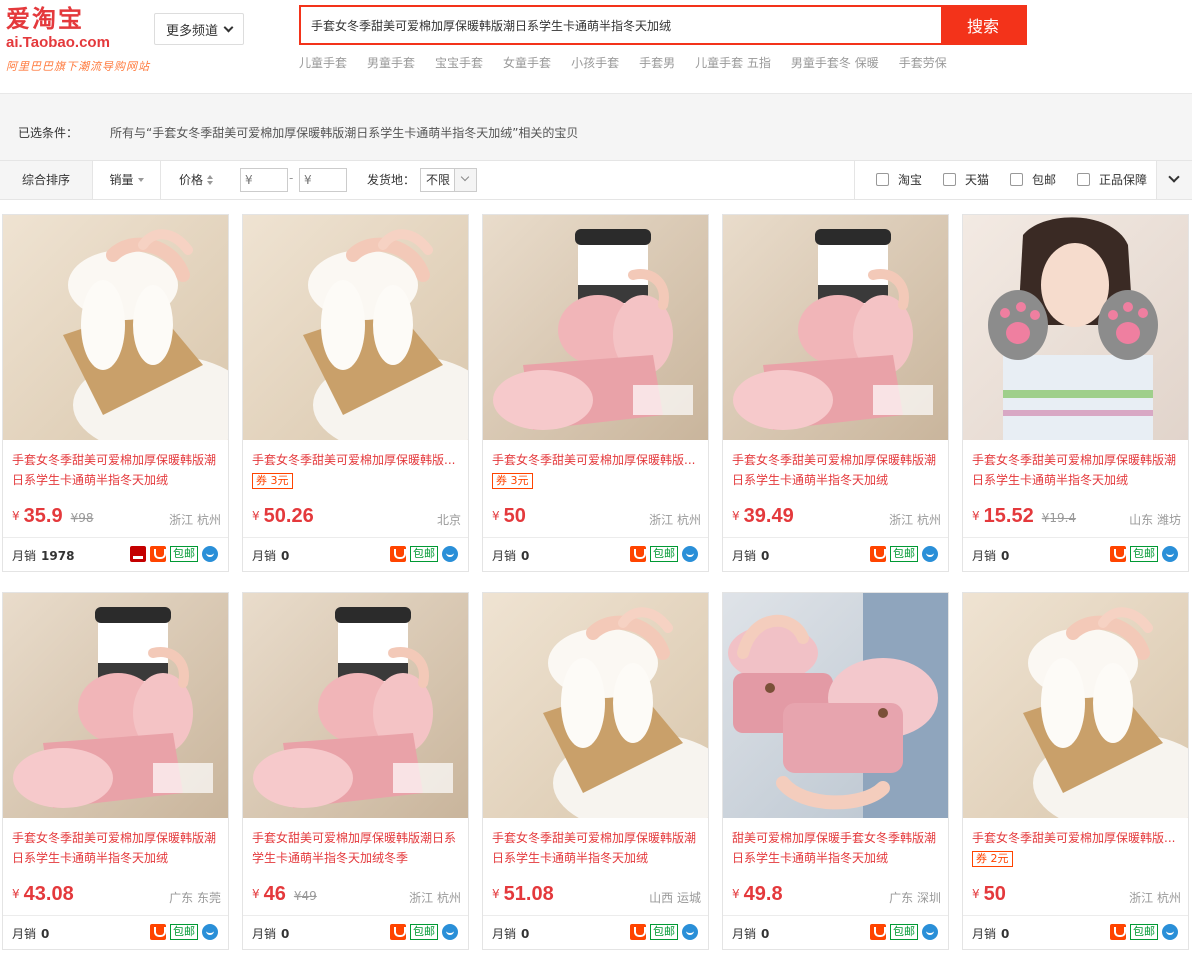 This screenshot has width=1192, height=954. I want to click on original-price-value: 98, so click(86, 518).